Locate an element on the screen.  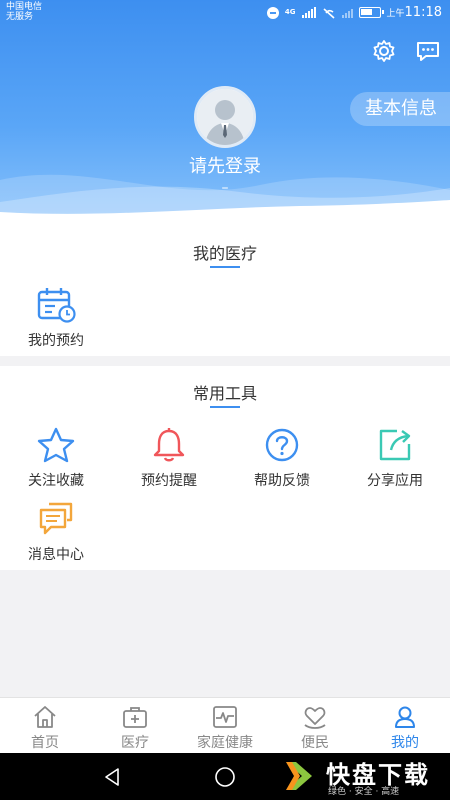
nav-item-mine: 我的 is located at coordinates (405, 725).